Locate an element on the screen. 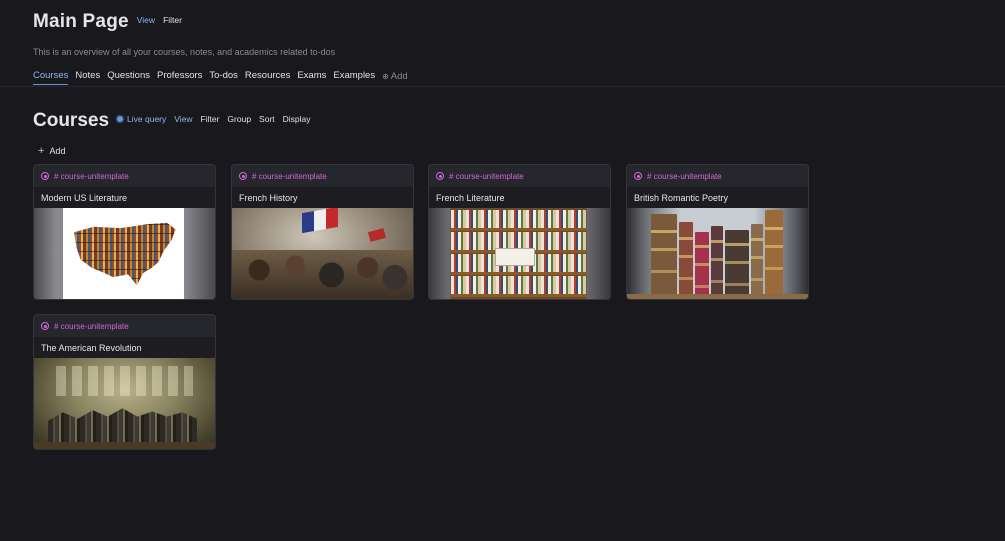 The image size is (1005, 541). tab-to-dos: To-dos is located at coordinates (223, 77).